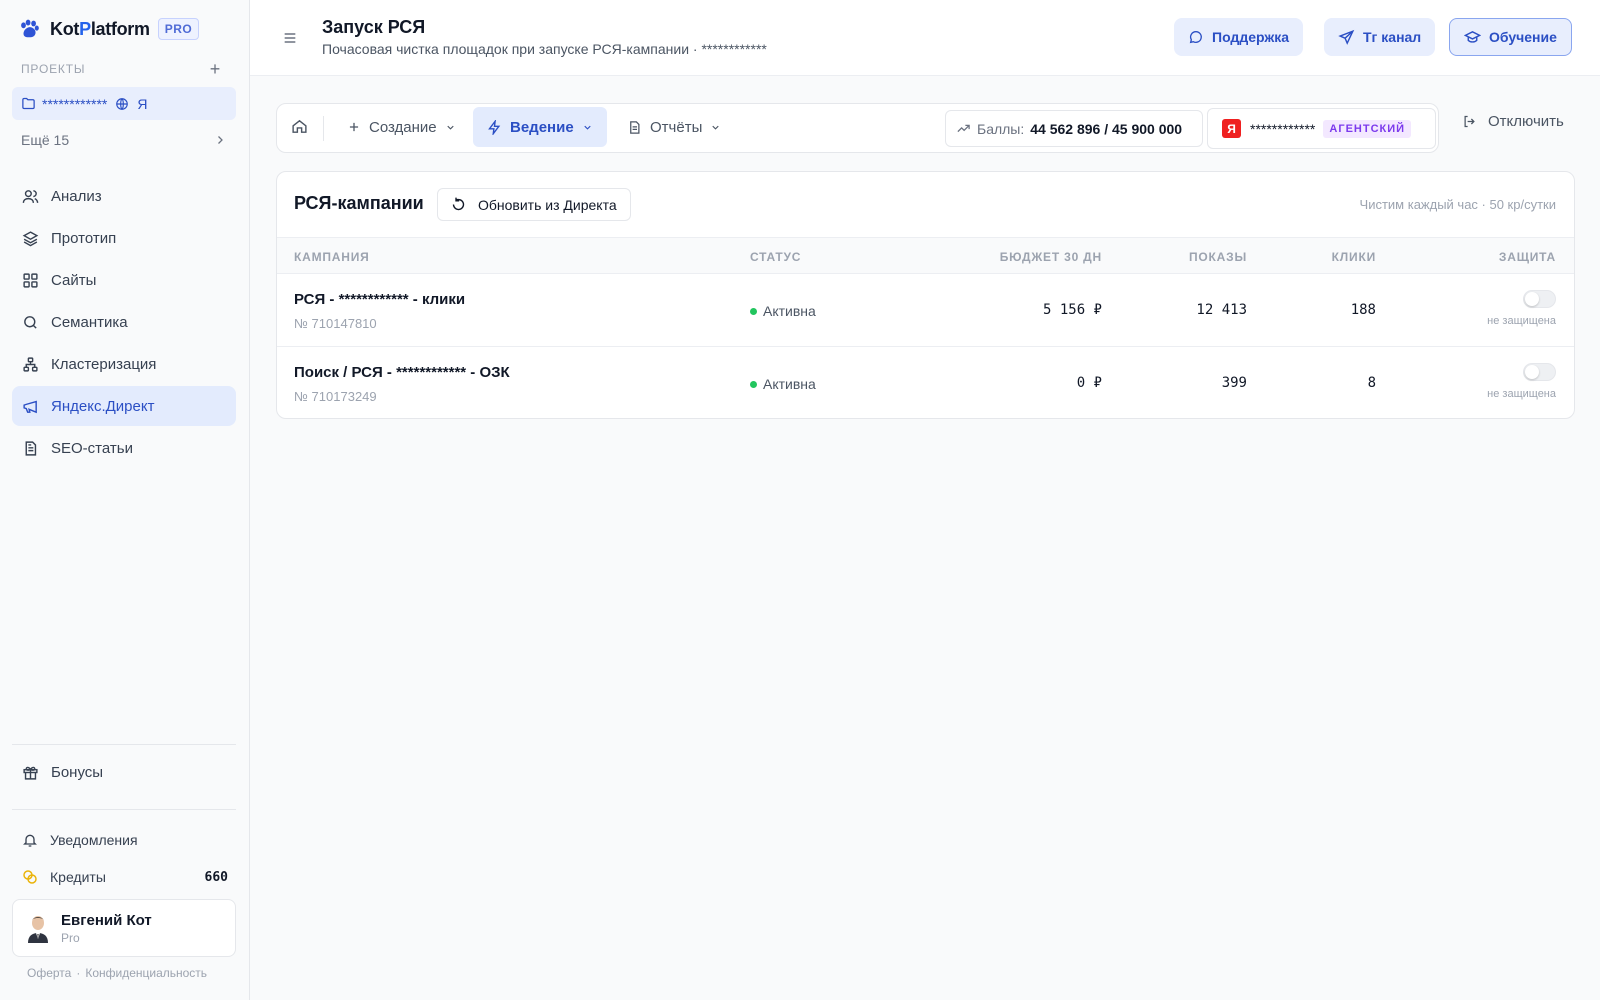 The height and width of the screenshot is (1000, 1600). Describe the element at coordinates (335, 396) in the screenshot. I see `campaign-id: № 710173249` at that location.